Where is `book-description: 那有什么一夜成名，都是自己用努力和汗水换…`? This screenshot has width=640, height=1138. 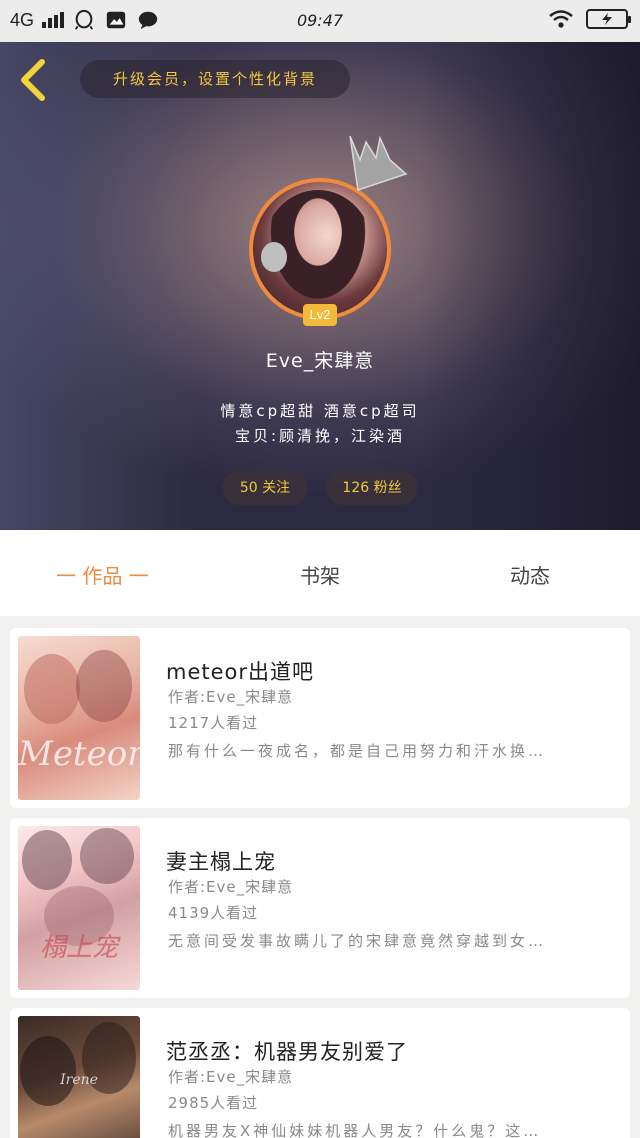 book-description: 那有什么一夜成名，都是自己用努力和汗水换… is located at coordinates (357, 751).